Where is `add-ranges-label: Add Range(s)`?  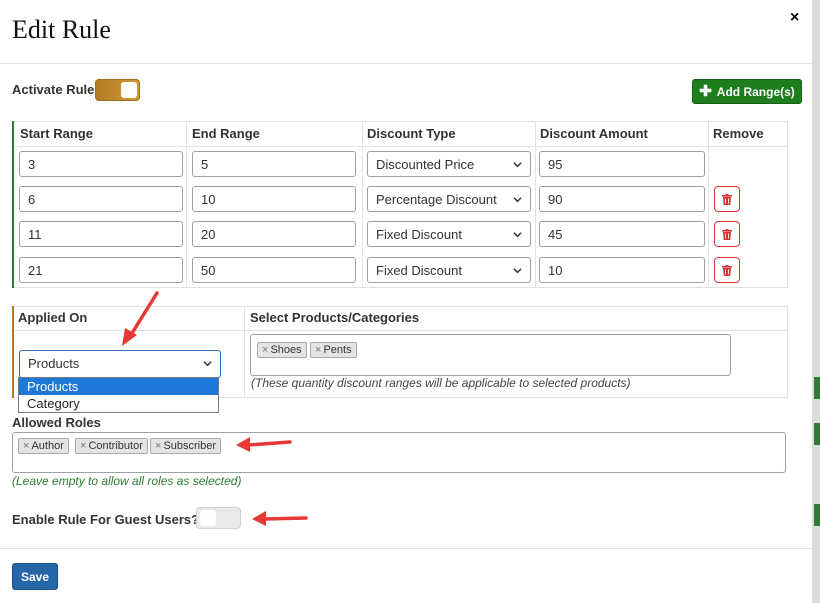
add-ranges-label: Add Range(s) is located at coordinates (755, 91).